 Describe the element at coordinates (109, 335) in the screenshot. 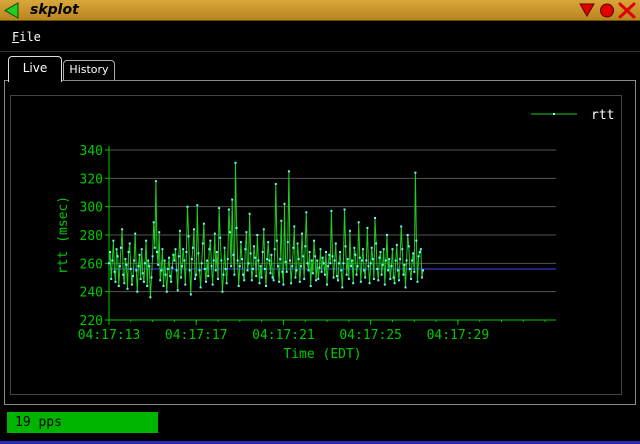

I see `x-tick-label: 04:17:13` at that location.